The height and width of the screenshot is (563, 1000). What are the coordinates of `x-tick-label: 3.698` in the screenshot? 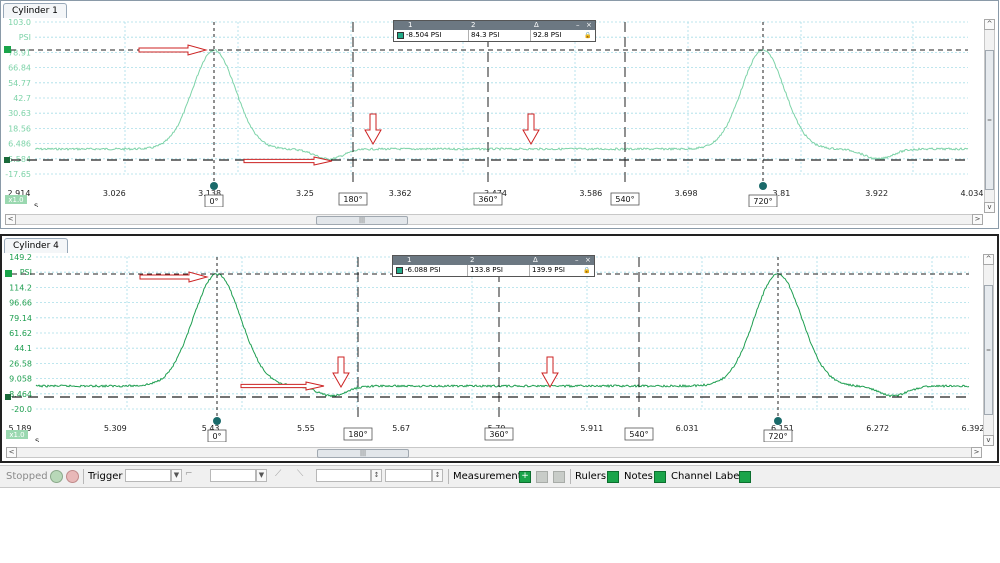 It's located at (686, 193).